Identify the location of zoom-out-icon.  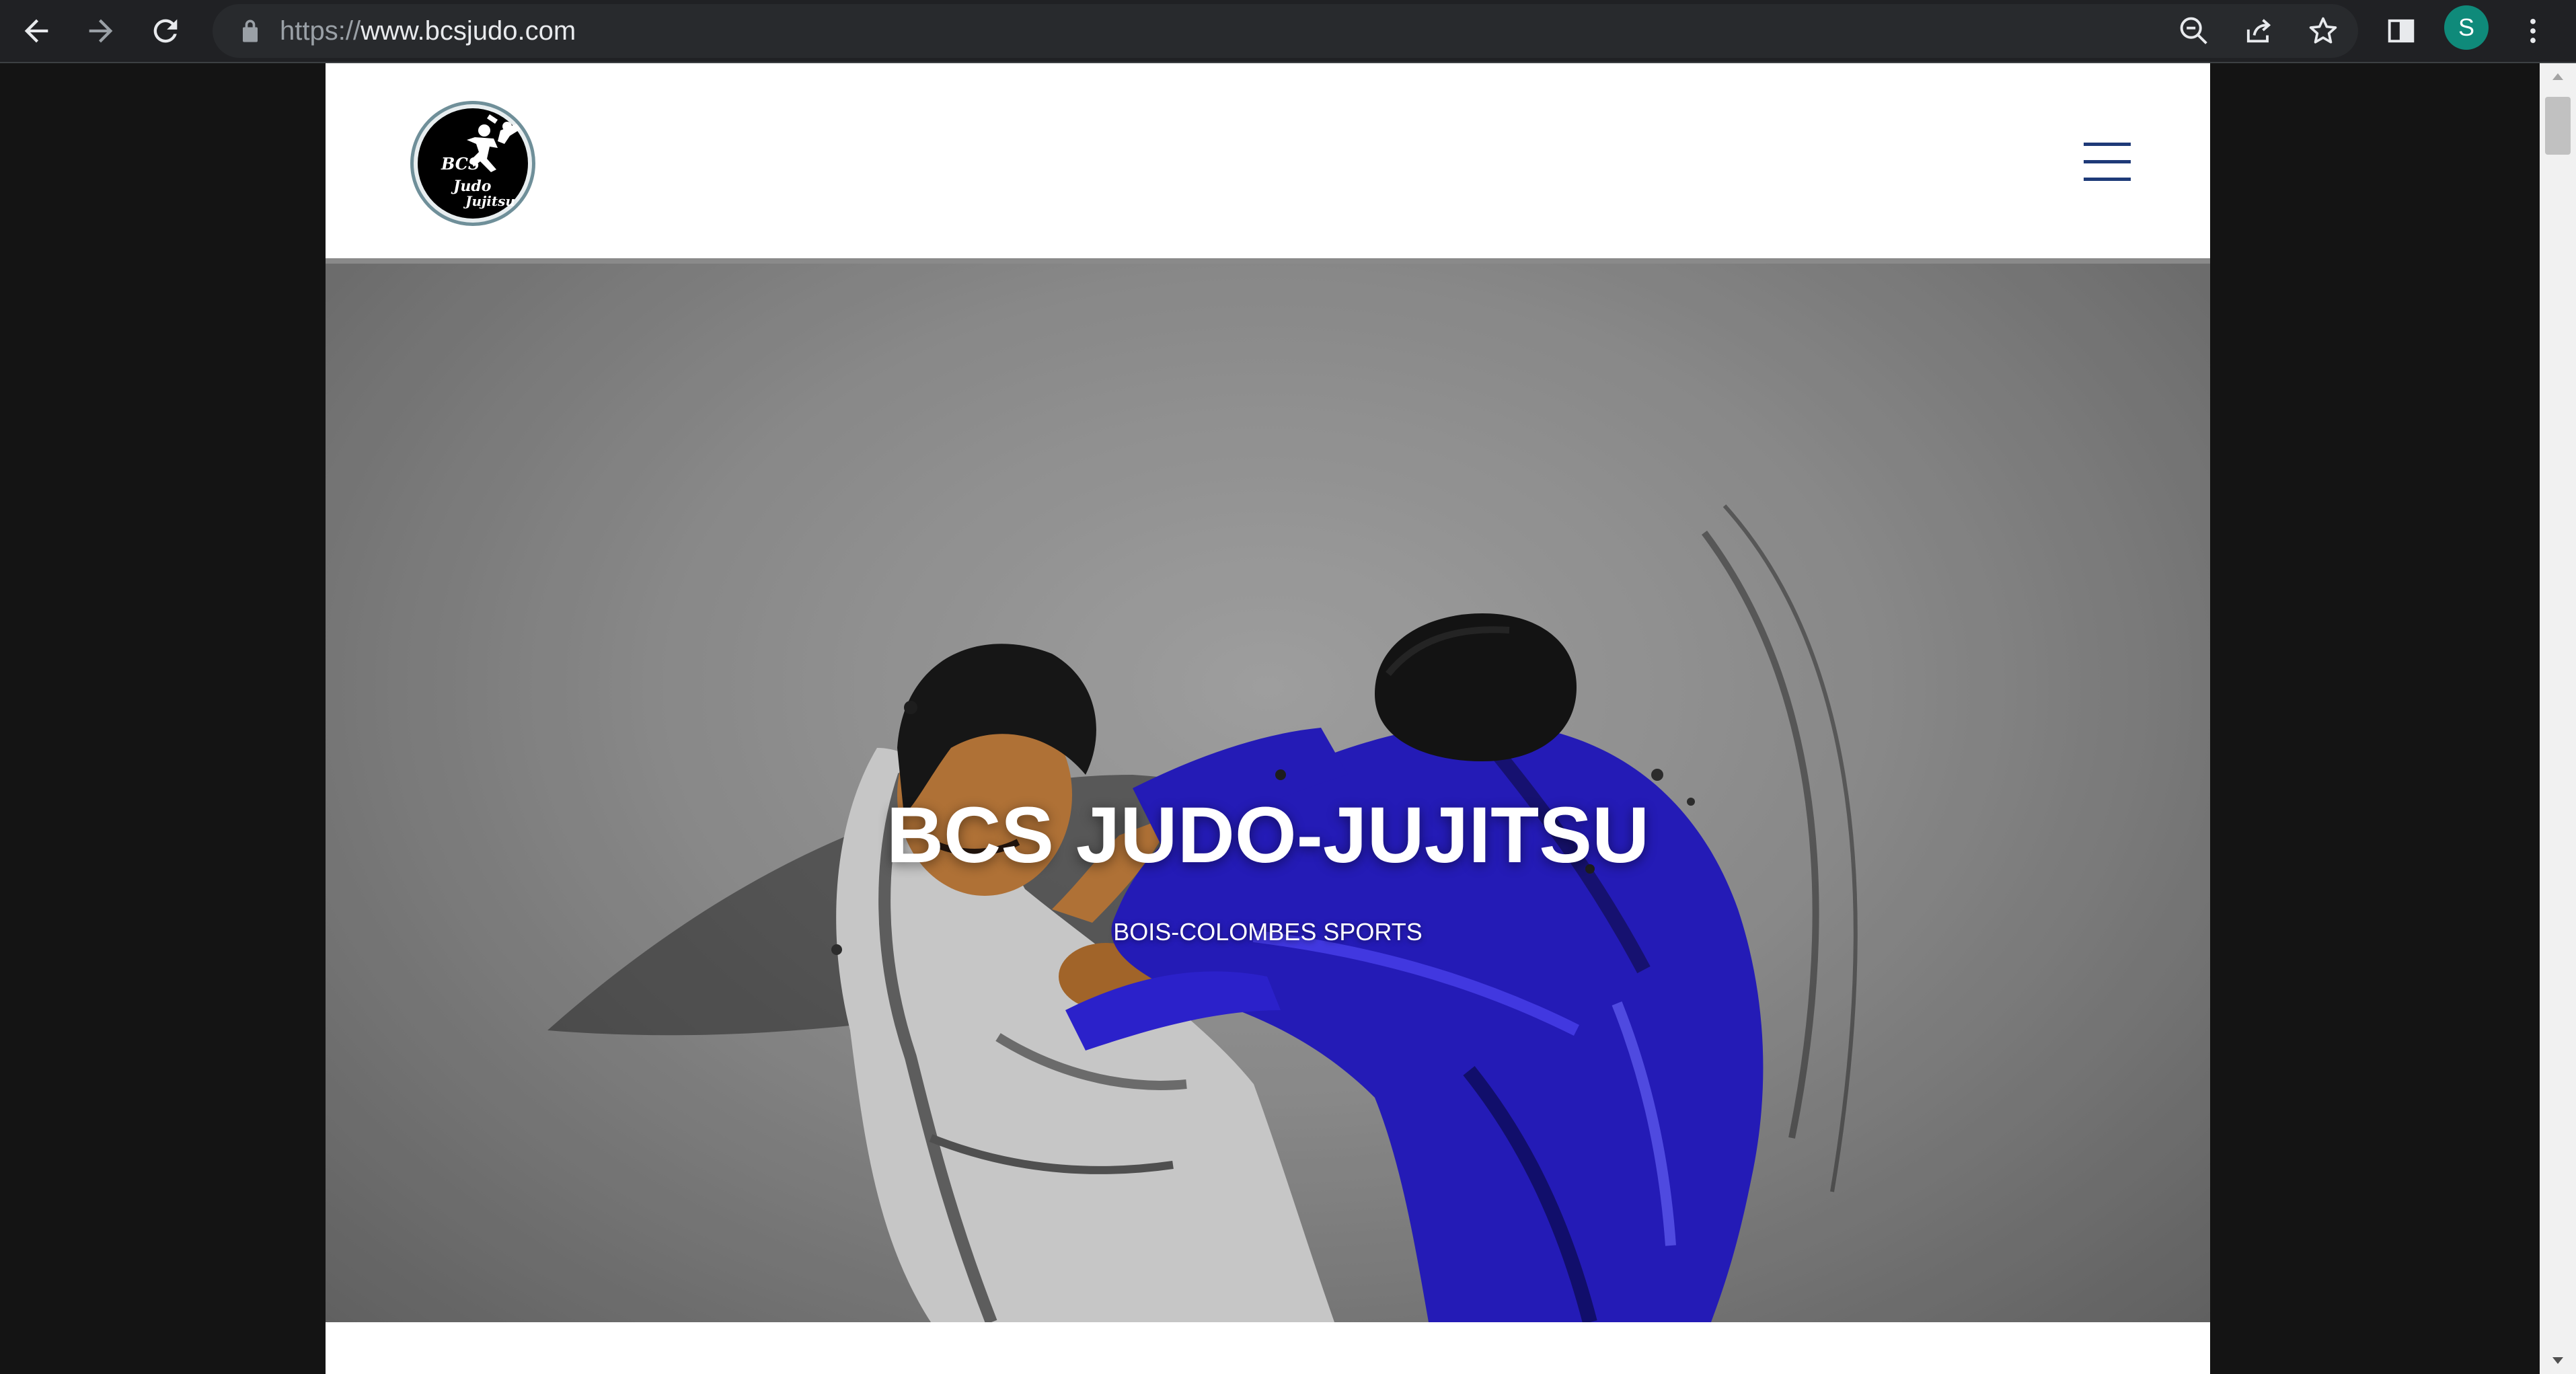
(2193, 31).